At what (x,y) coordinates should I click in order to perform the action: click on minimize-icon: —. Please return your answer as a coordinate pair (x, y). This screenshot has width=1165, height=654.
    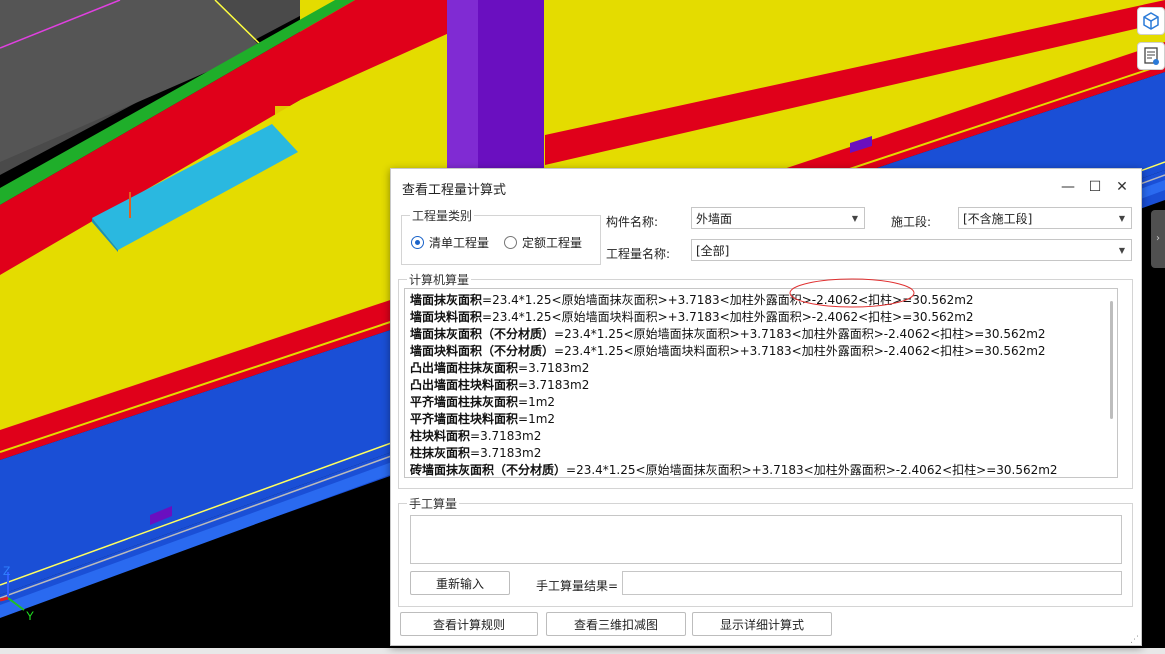
    Looking at the image, I should click on (1068, 187).